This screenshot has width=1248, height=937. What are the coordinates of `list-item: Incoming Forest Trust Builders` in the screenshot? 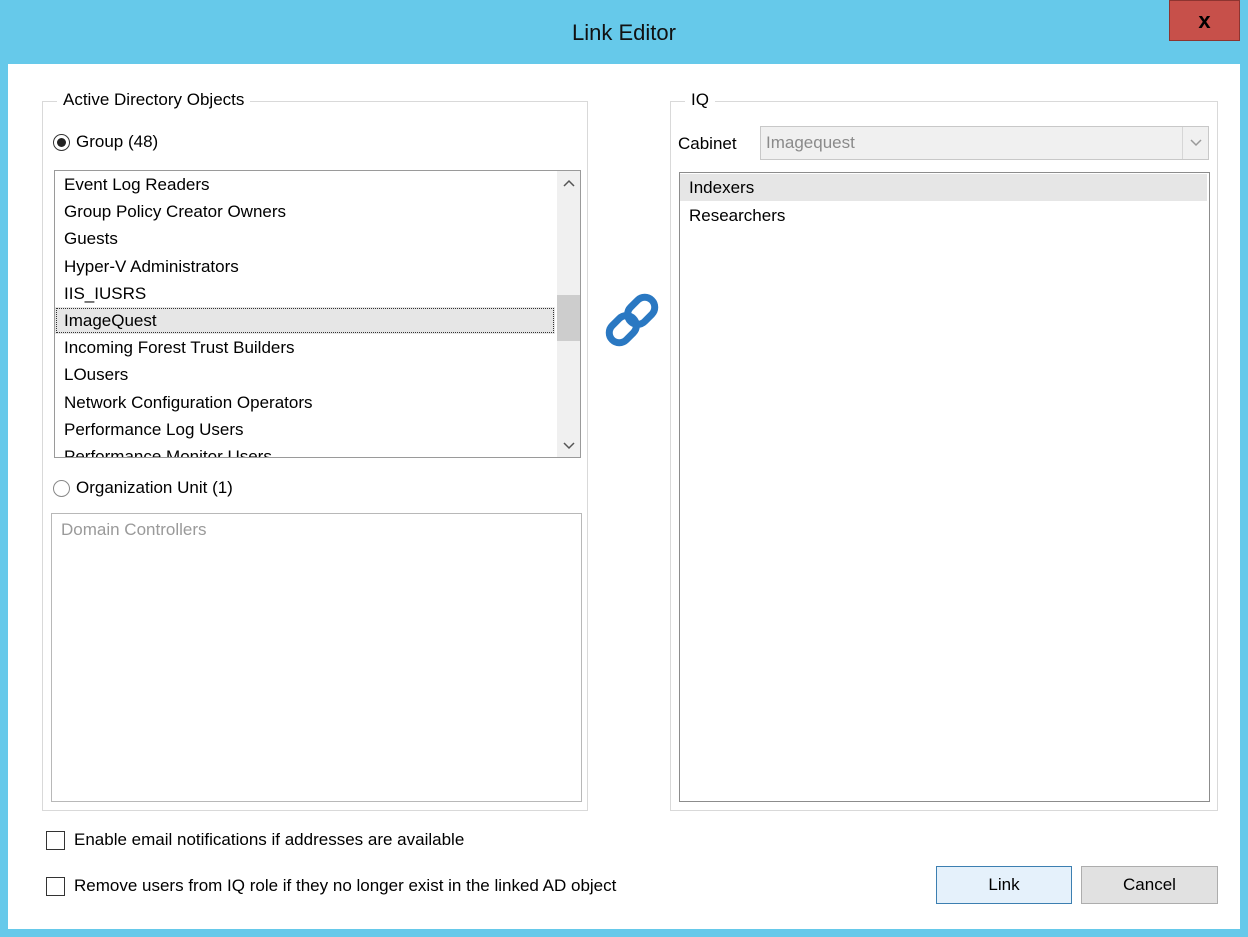 It's located at (305, 347).